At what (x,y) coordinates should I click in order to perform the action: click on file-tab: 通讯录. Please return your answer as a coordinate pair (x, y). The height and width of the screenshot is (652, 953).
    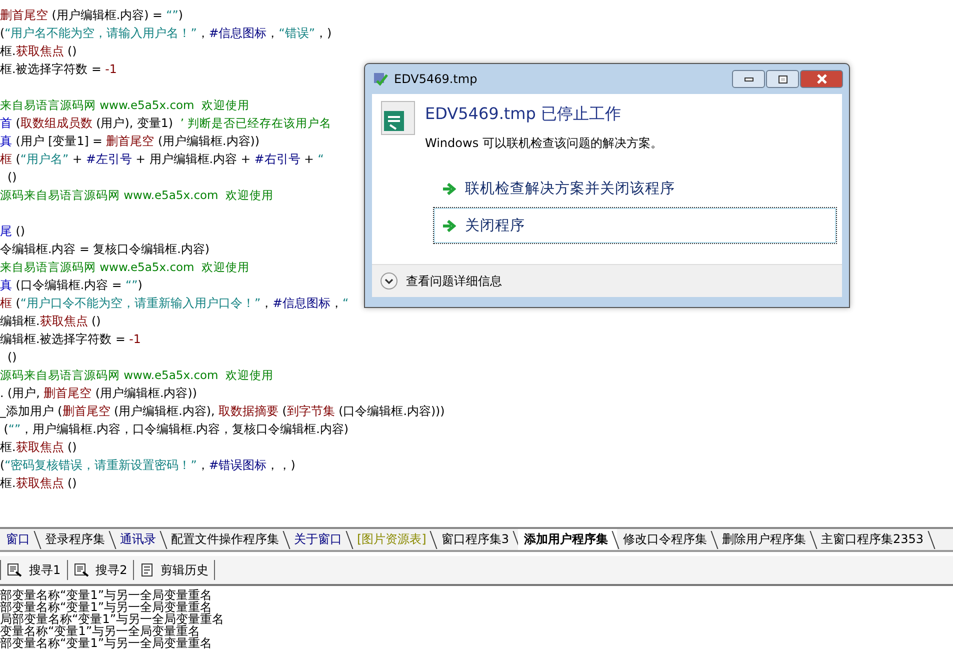
    Looking at the image, I should click on (139, 539).